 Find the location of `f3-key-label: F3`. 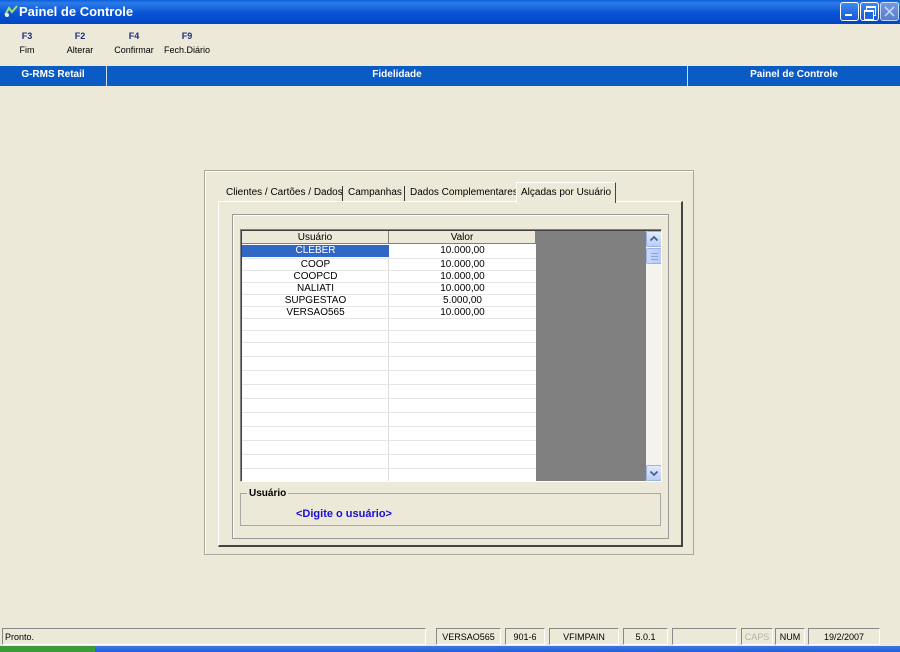

f3-key-label: F3 is located at coordinates (27, 36).